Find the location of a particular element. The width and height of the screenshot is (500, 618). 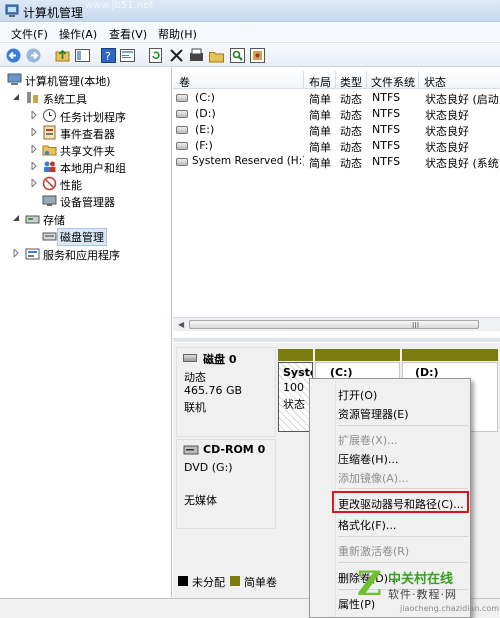

column-header-type: 类型 is located at coordinates (351, 82).